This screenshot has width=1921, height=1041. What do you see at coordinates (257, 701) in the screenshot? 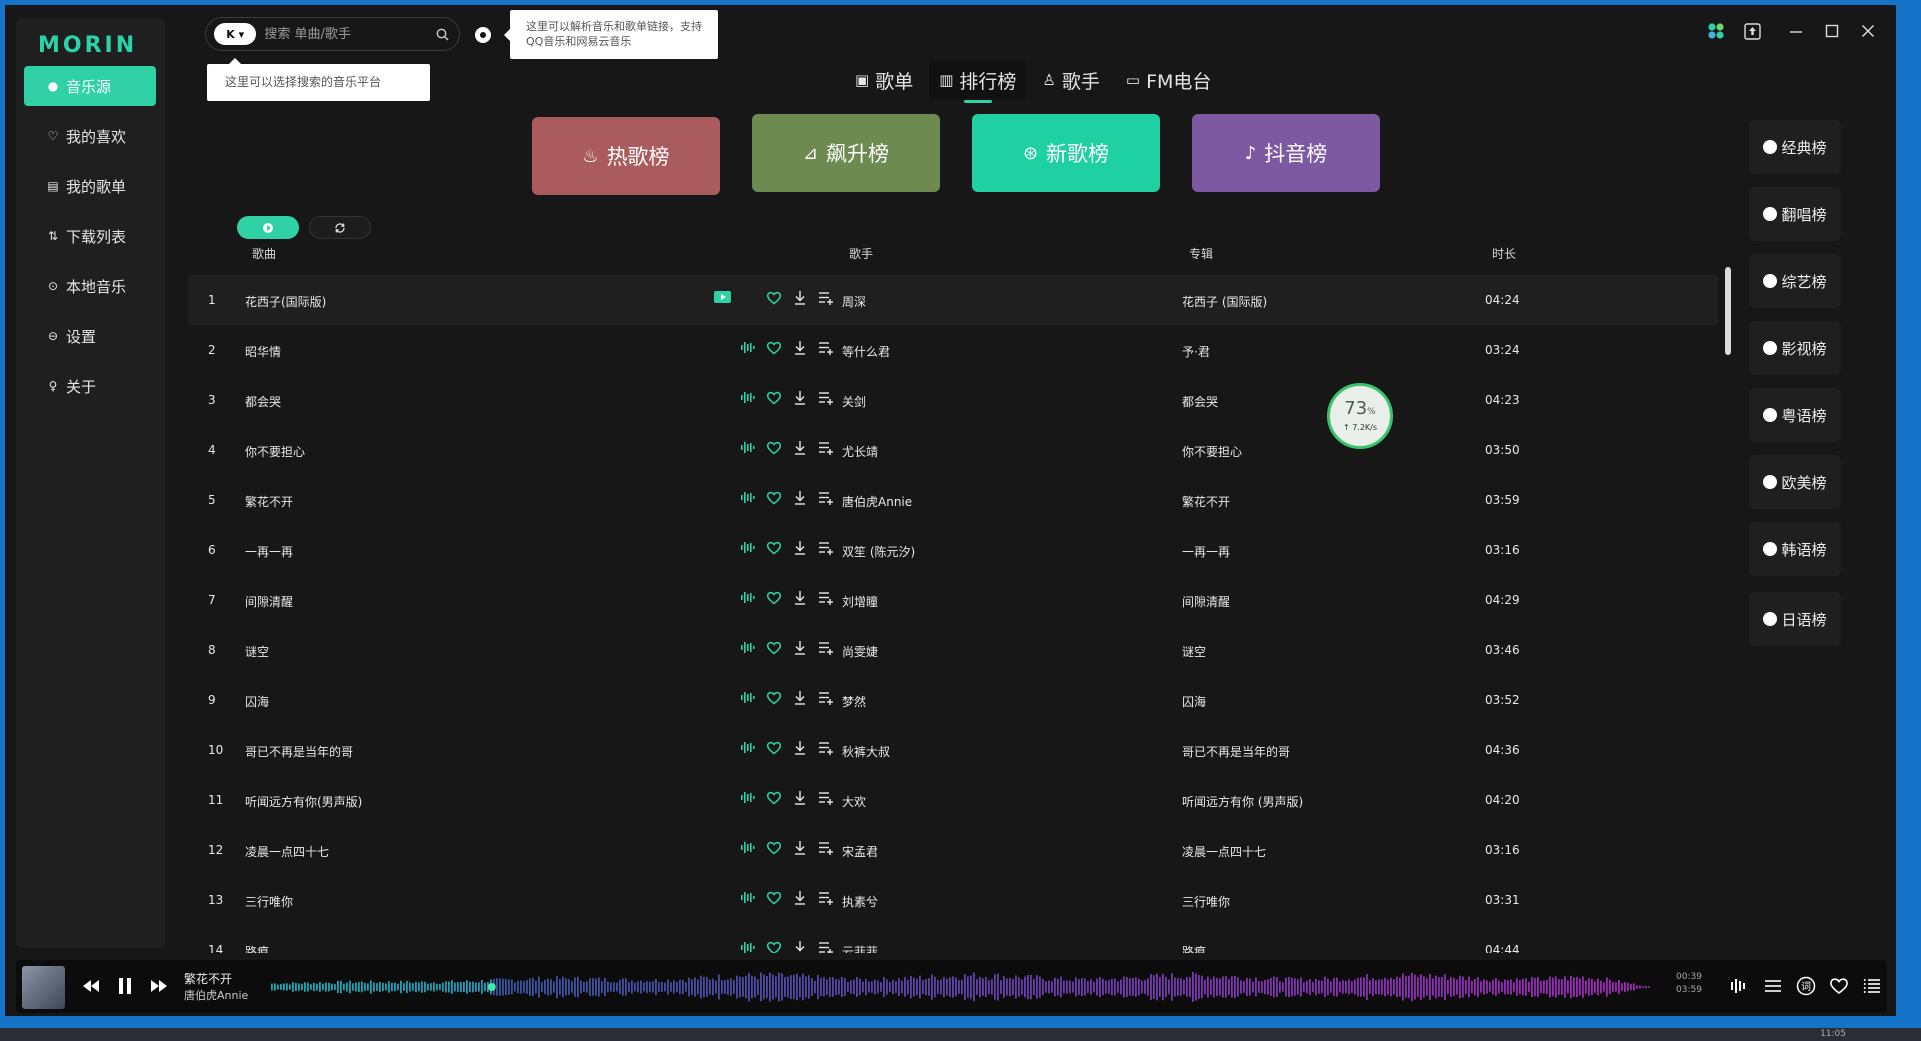
I see `song-title: 囚海` at bounding box center [257, 701].